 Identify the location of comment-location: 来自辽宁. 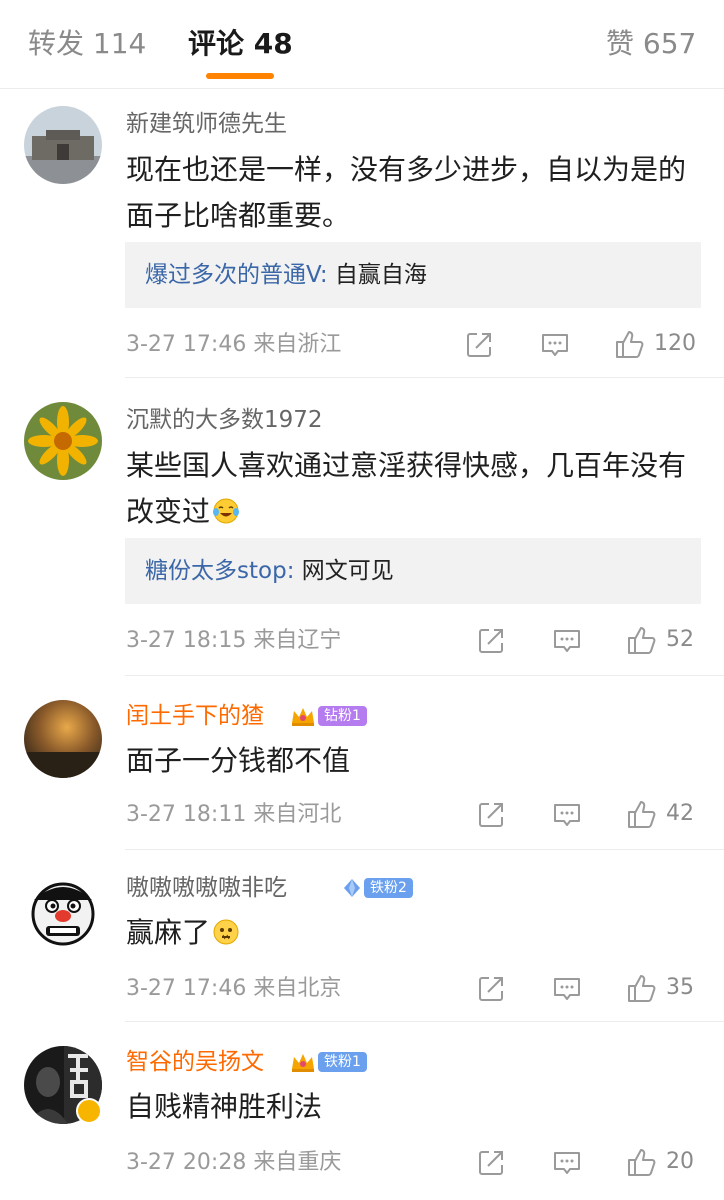
(297, 640).